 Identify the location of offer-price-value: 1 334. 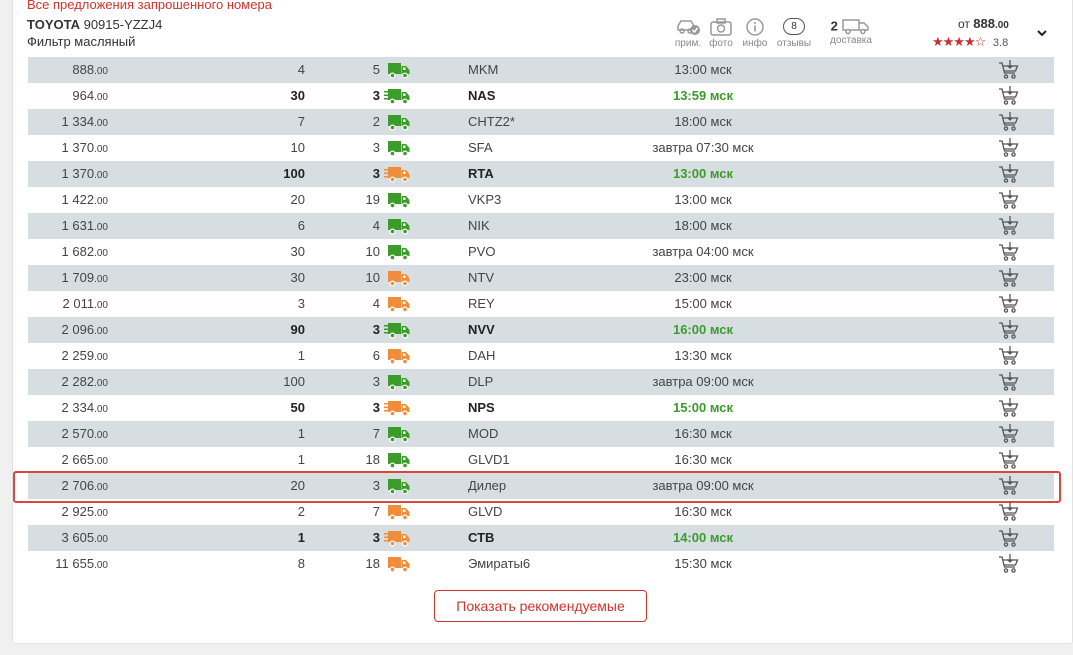
(78, 121).